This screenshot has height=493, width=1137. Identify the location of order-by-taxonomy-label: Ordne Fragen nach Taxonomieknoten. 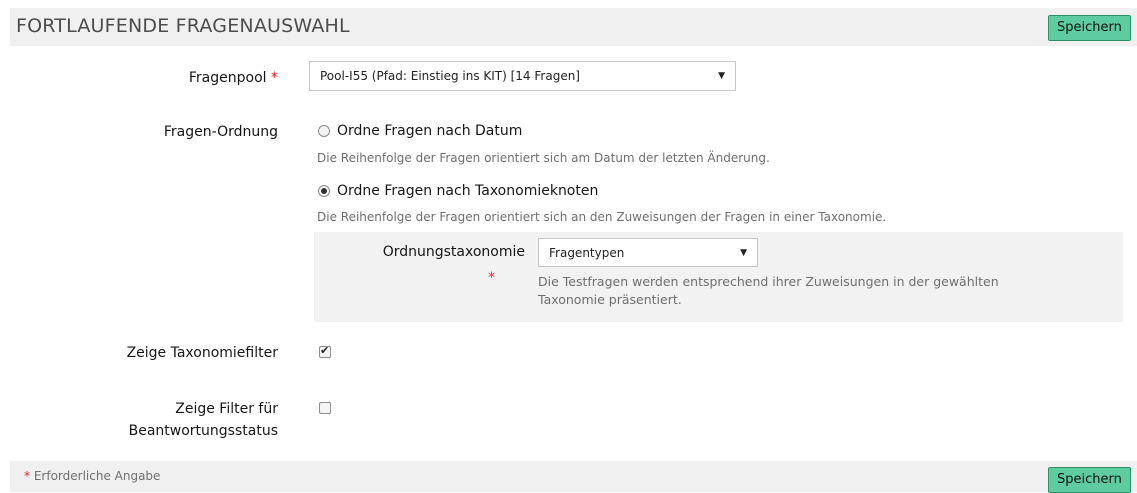
(467, 191).